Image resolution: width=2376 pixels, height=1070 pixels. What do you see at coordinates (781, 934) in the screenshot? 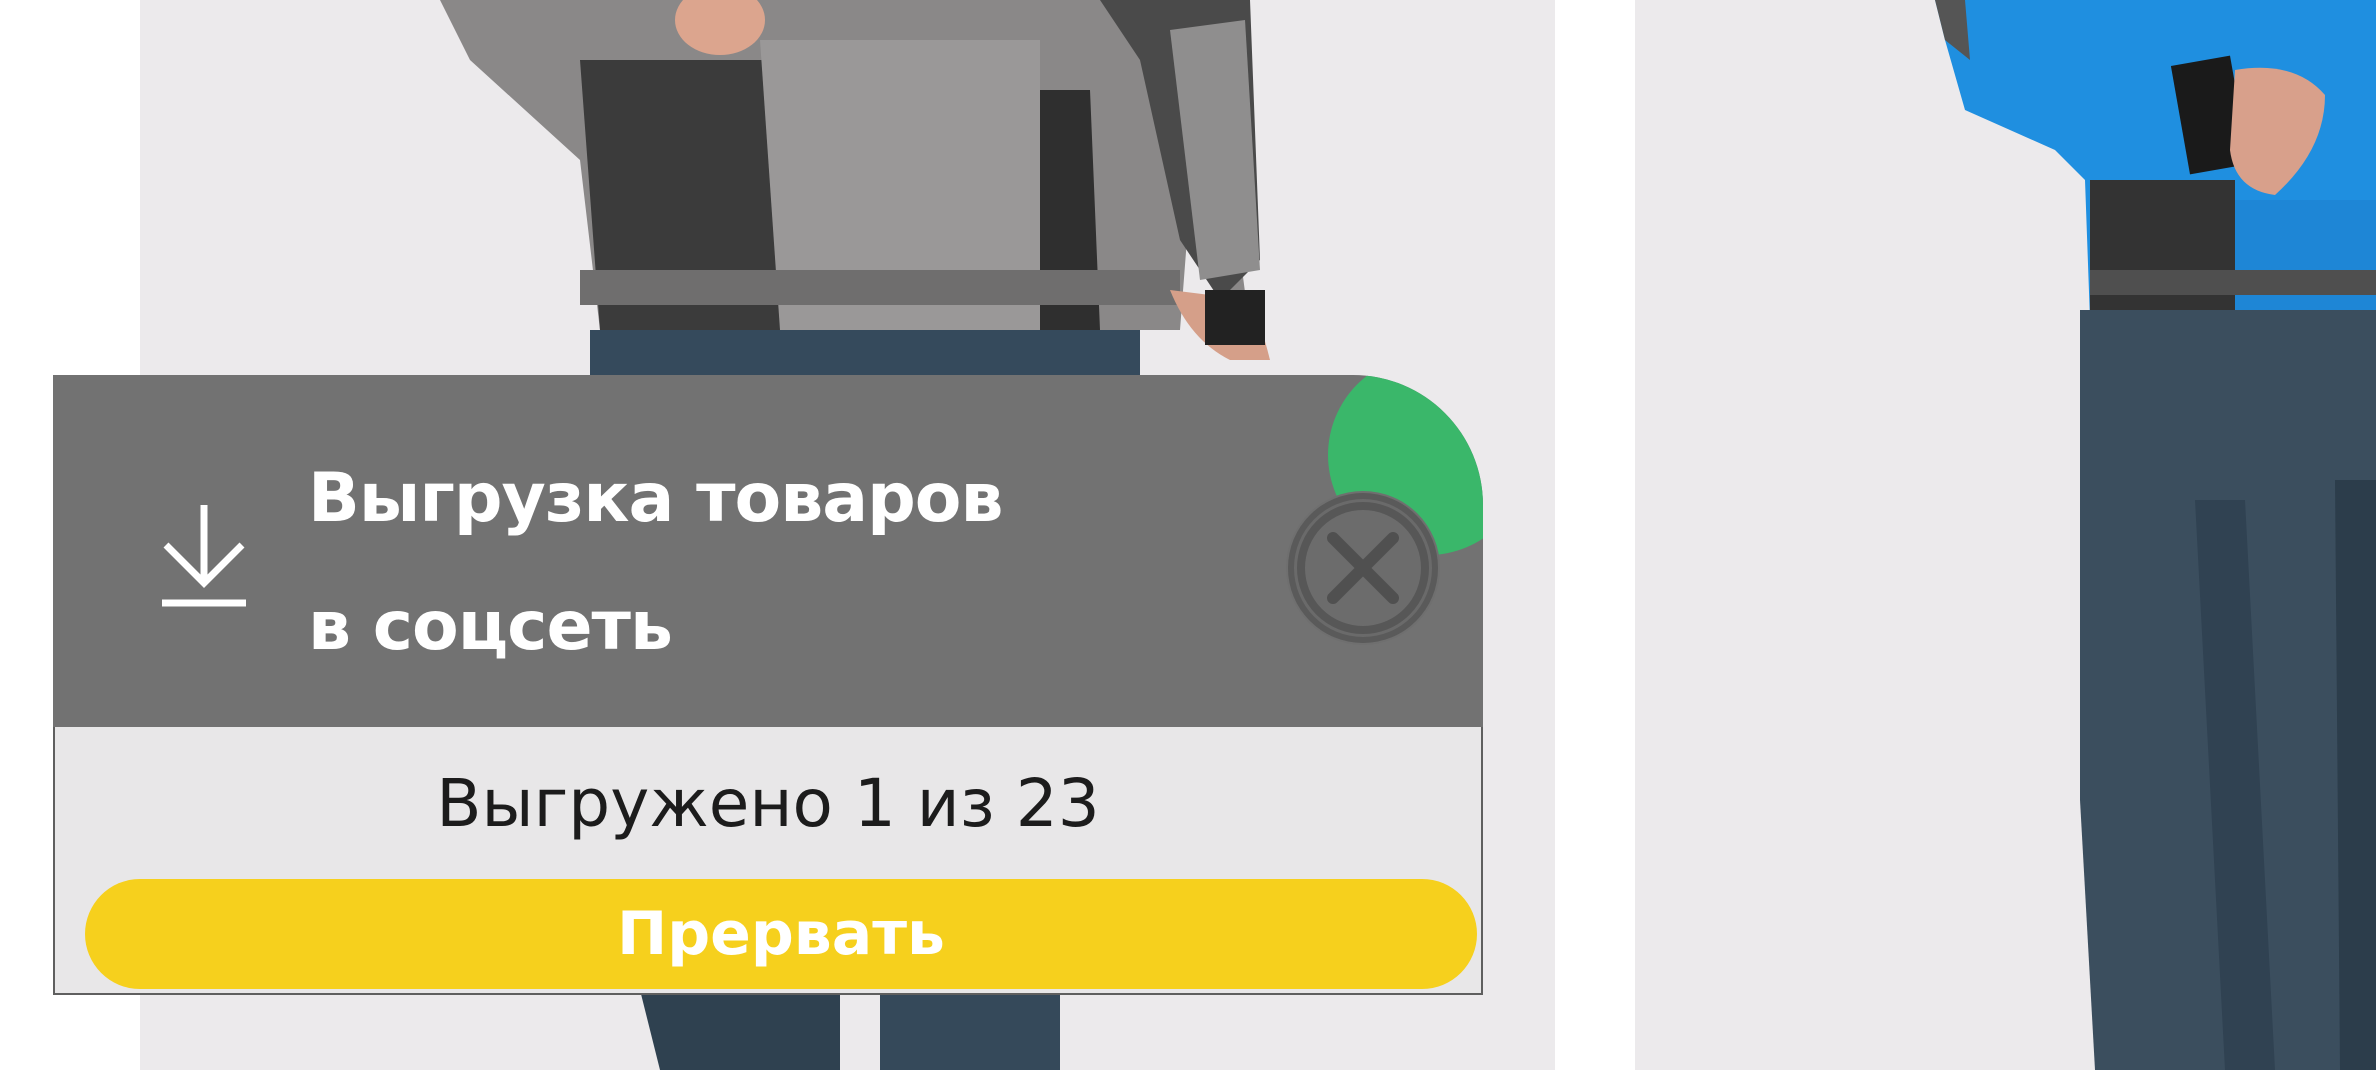
I see `abort-button: Прервать` at bounding box center [781, 934].